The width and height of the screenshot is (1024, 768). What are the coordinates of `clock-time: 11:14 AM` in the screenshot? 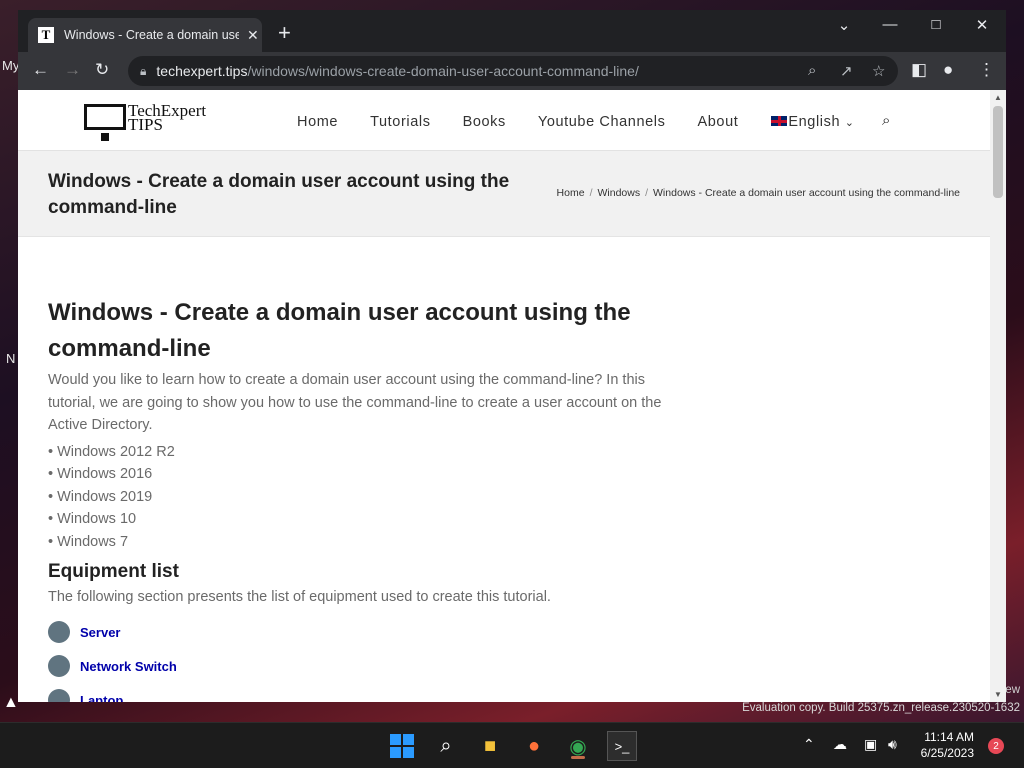 It's located at (949, 737).